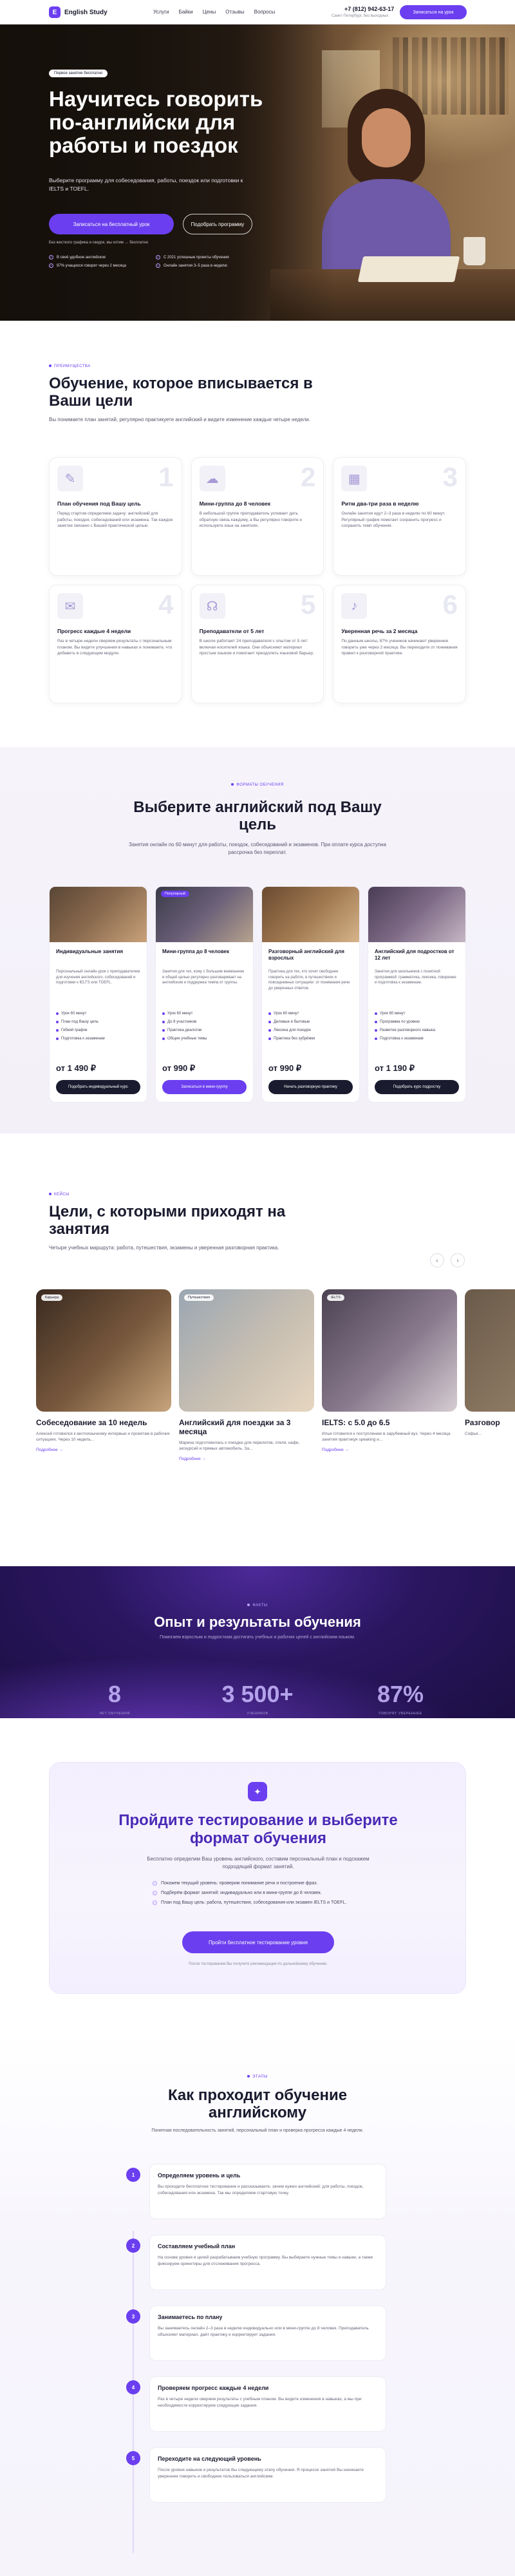  What do you see at coordinates (70, 479) in the screenshot?
I see `notebook-icon: ✎` at bounding box center [70, 479].